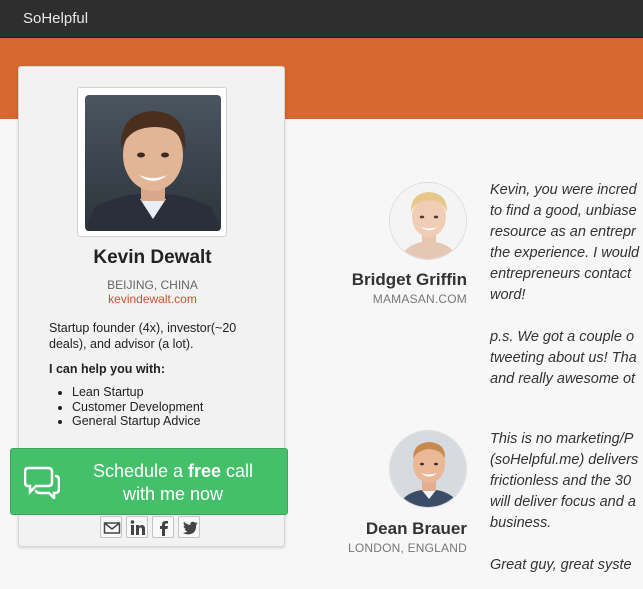 This screenshot has height=589, width=643. I want to click on testimonial-name: Bridget Griffin, so click(409, 279).